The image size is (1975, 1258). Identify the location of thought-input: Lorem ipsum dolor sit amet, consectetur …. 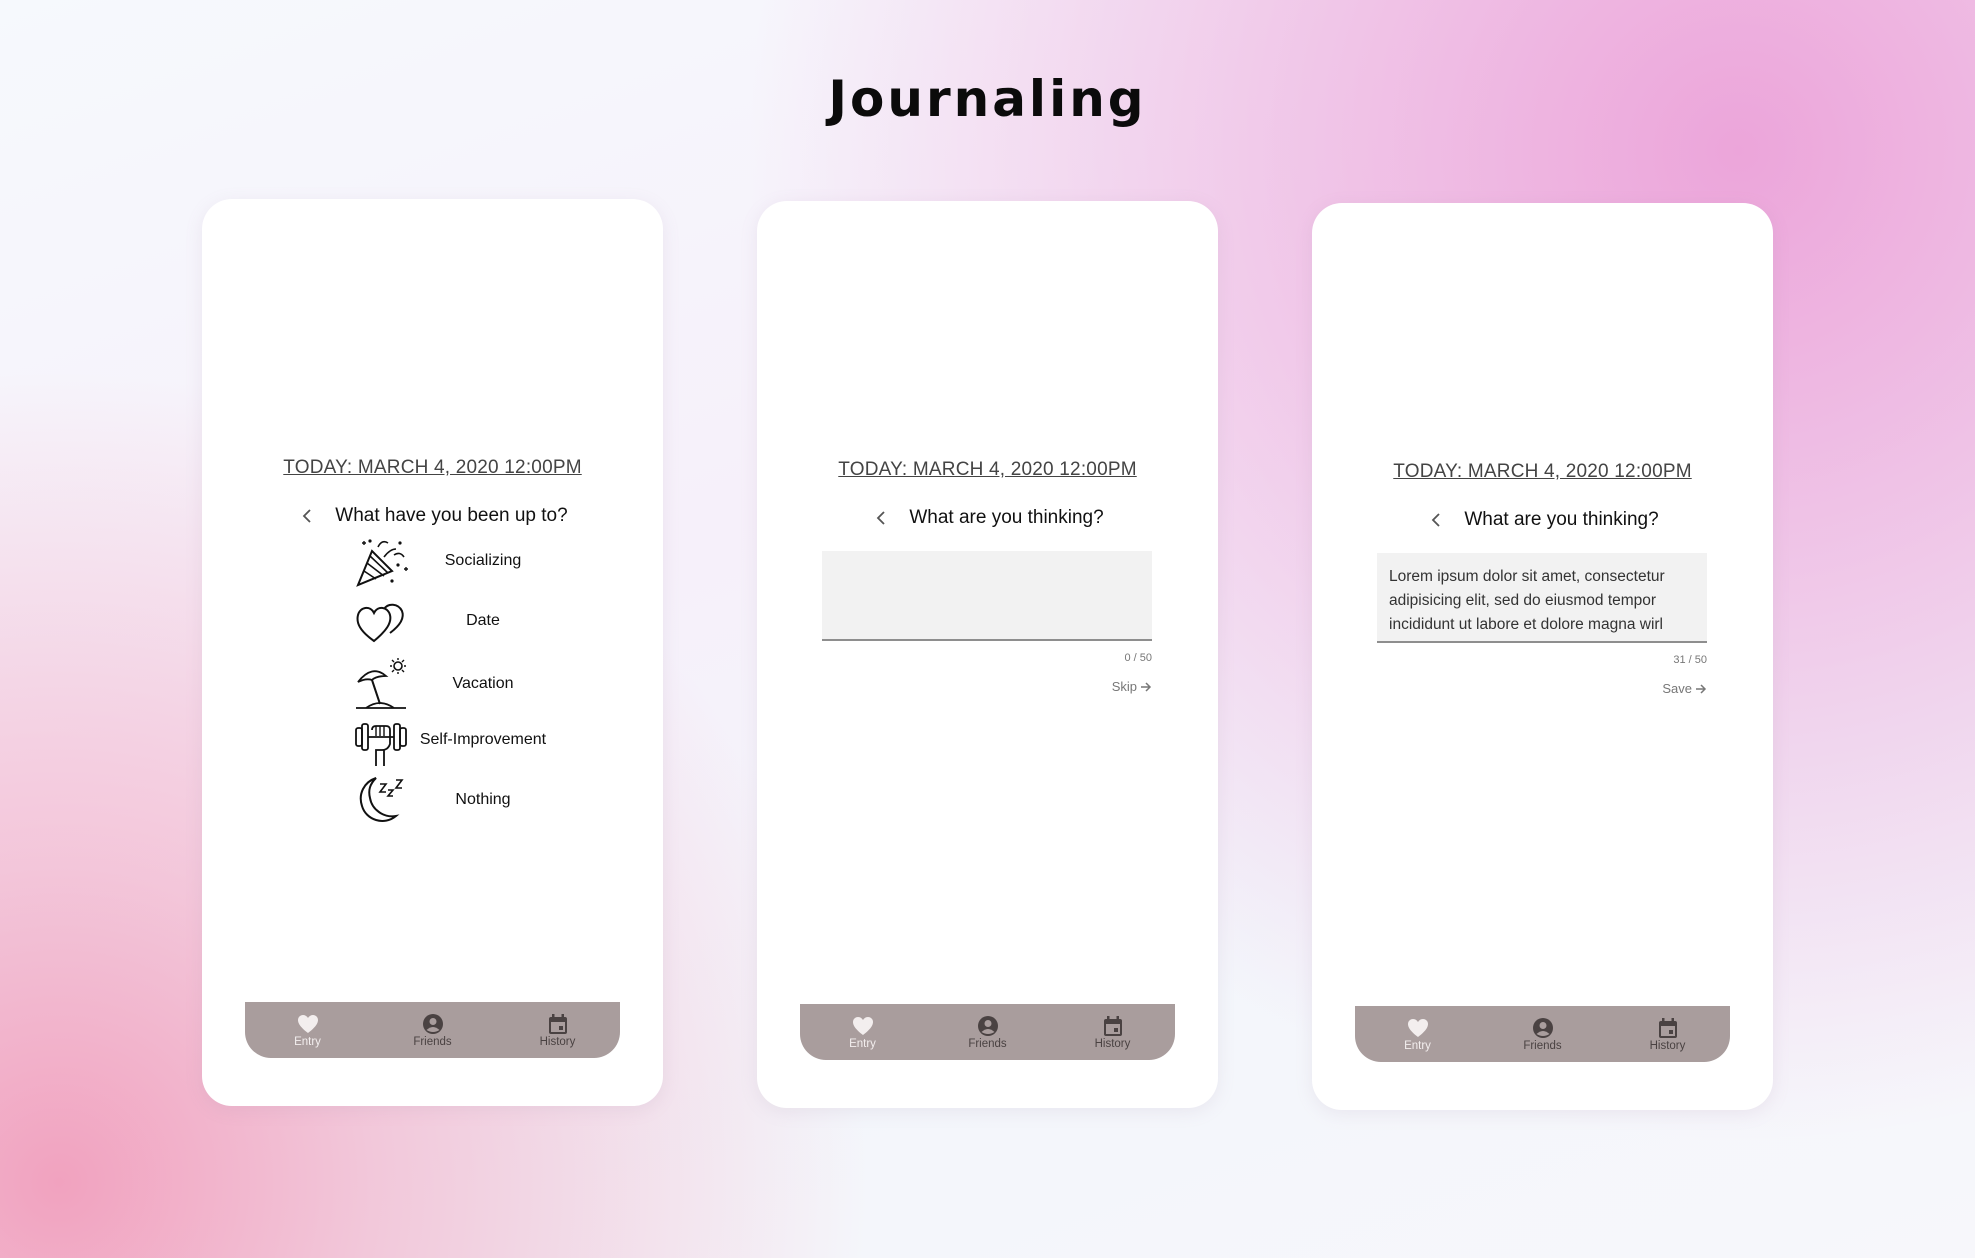
(1542, 598).